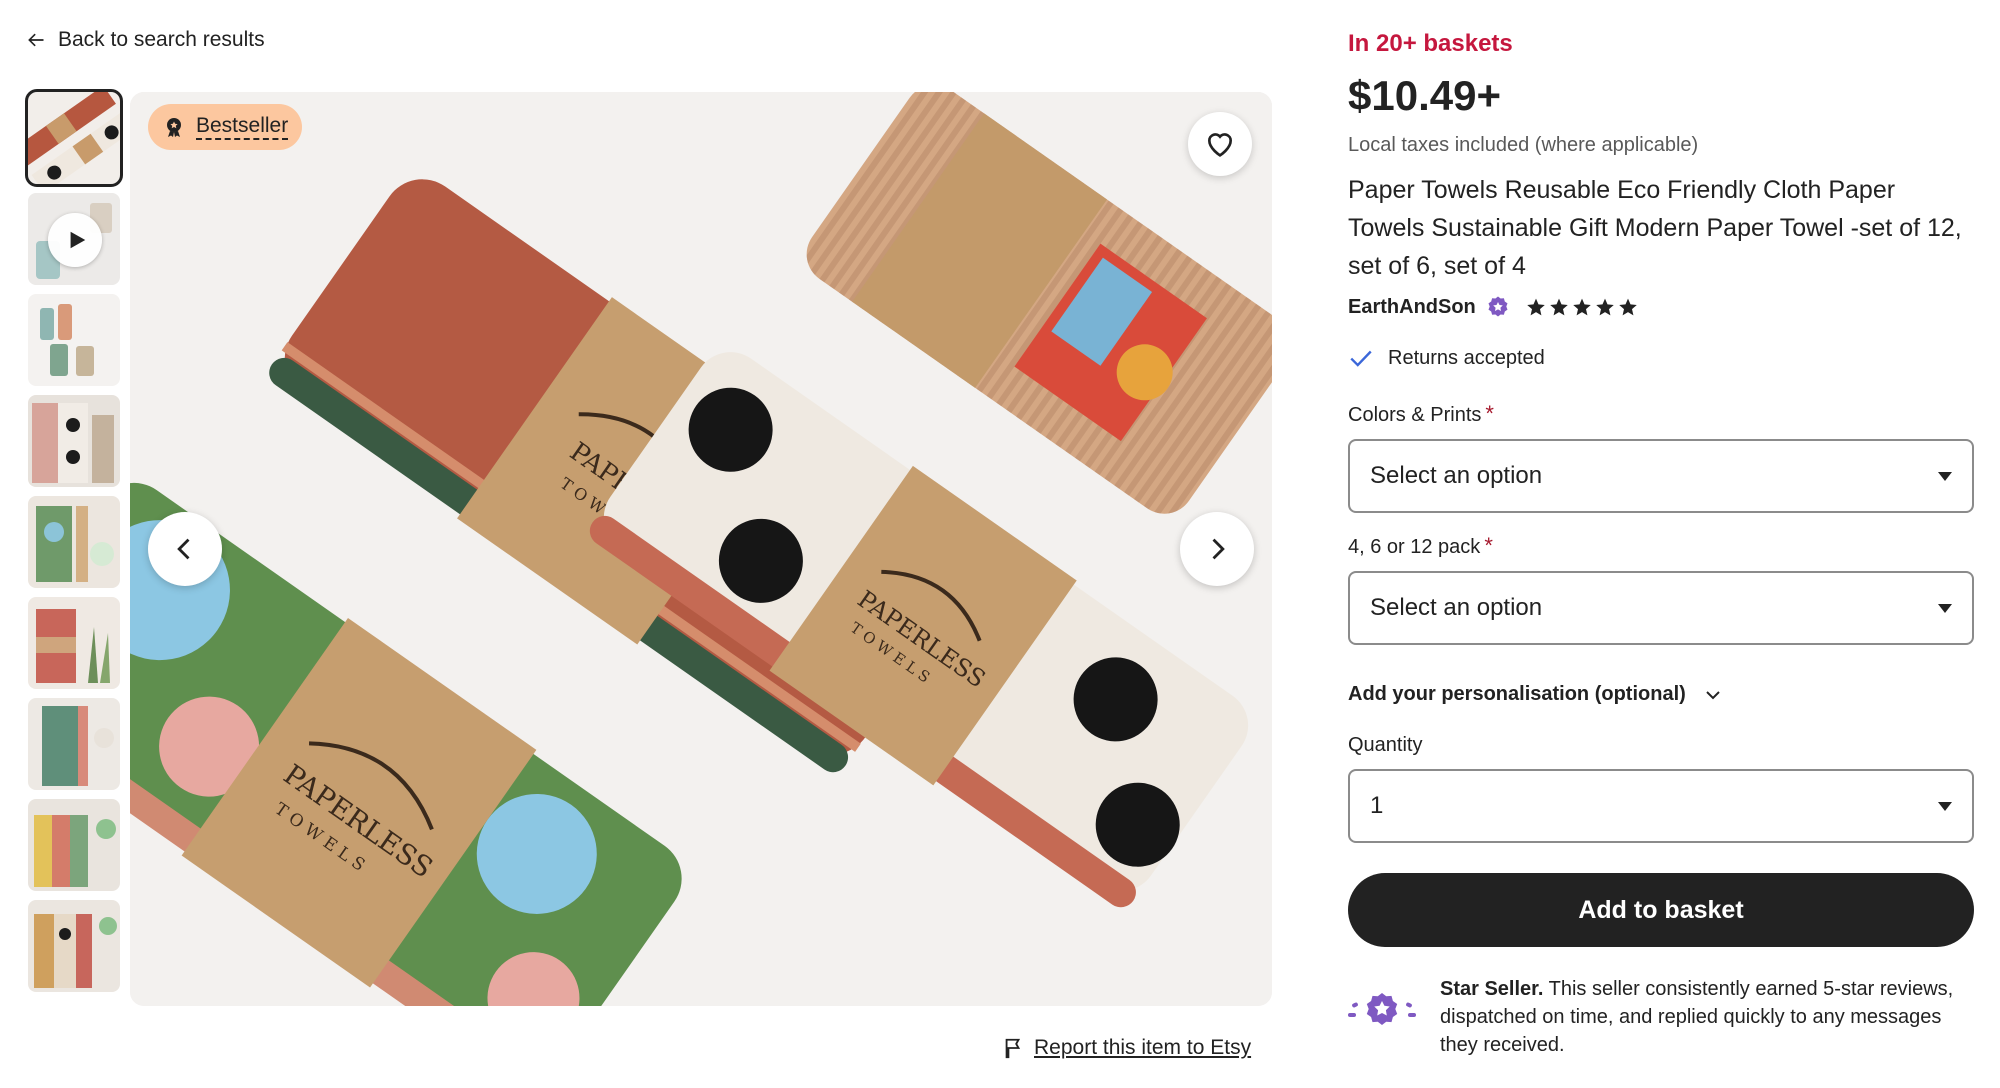  What do you see at coordinates (1523, 145) in the screenshot?
I see `taxes-note: Local taxes included (where applicable)` at bounding box center [1523, 145].